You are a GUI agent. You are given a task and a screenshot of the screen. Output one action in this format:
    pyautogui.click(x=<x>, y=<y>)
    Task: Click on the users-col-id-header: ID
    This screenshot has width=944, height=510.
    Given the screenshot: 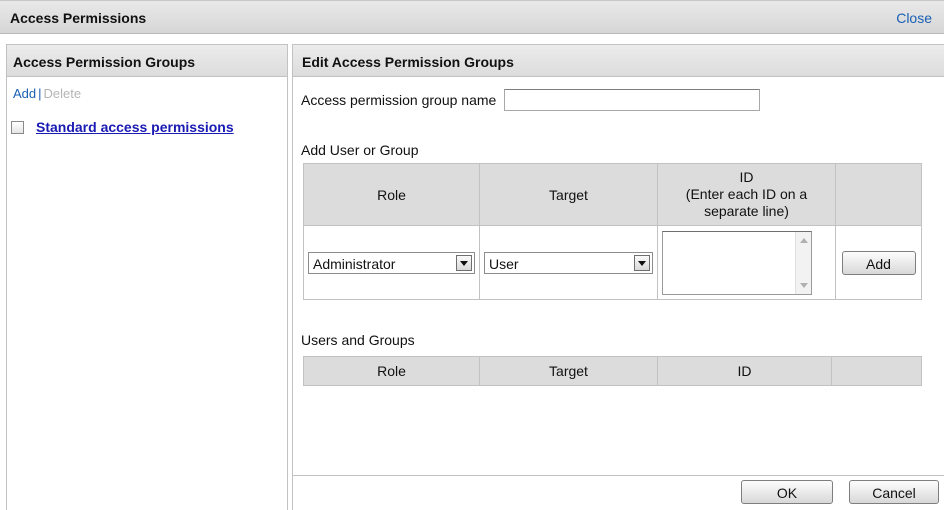 What is the action you would take?
    pyautogui.click(x=744, y=371)
    